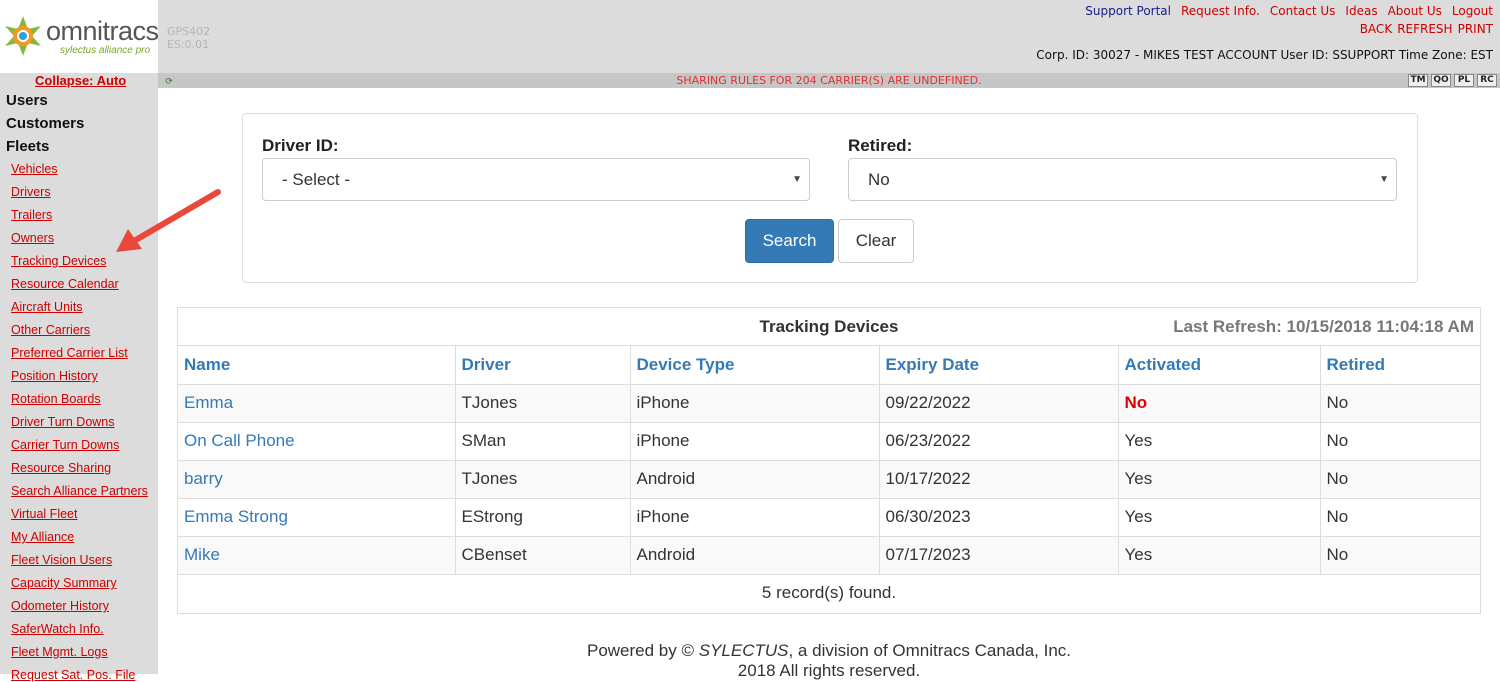  Describe the element at coordinates (998, 441) in the screenshot. I see `expiry-date-cell: 06/23/2022` at that location.